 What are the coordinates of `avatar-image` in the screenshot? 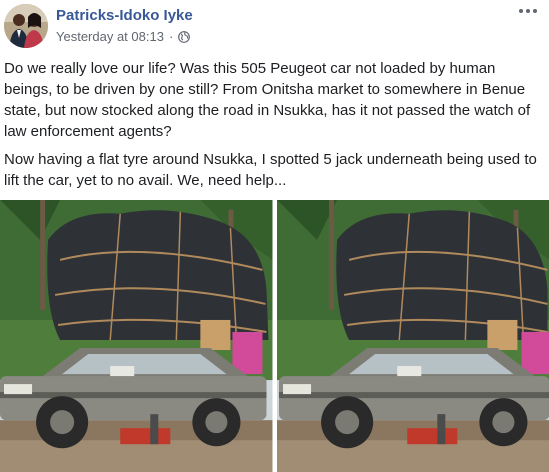 It's located at (26, 26).